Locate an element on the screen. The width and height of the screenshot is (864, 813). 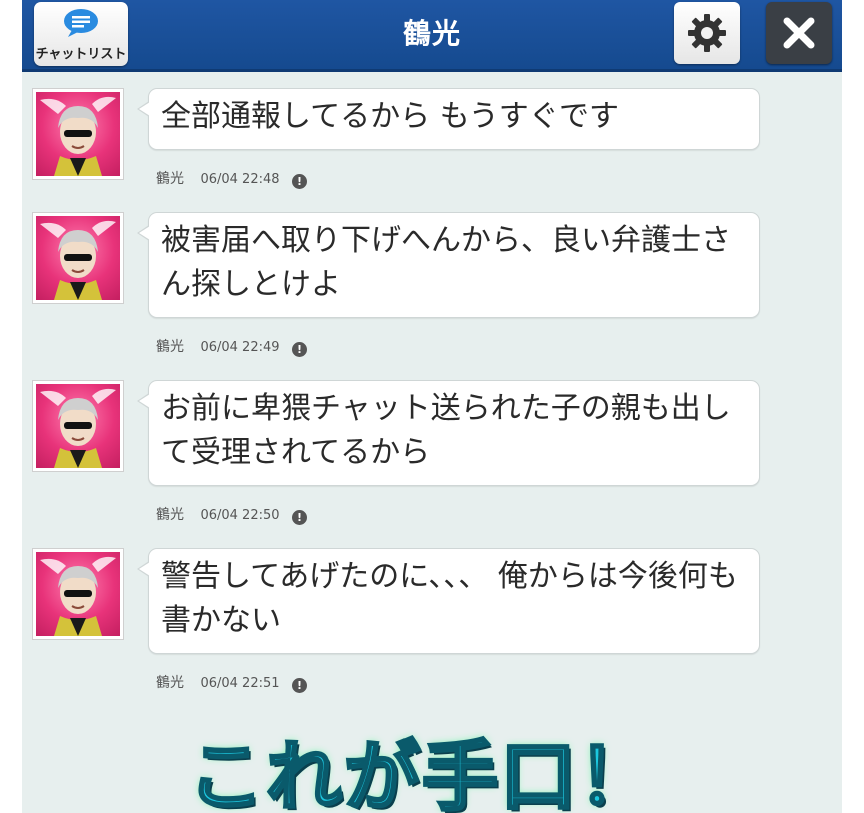
gear-icon is located at coordinates (707, 33).